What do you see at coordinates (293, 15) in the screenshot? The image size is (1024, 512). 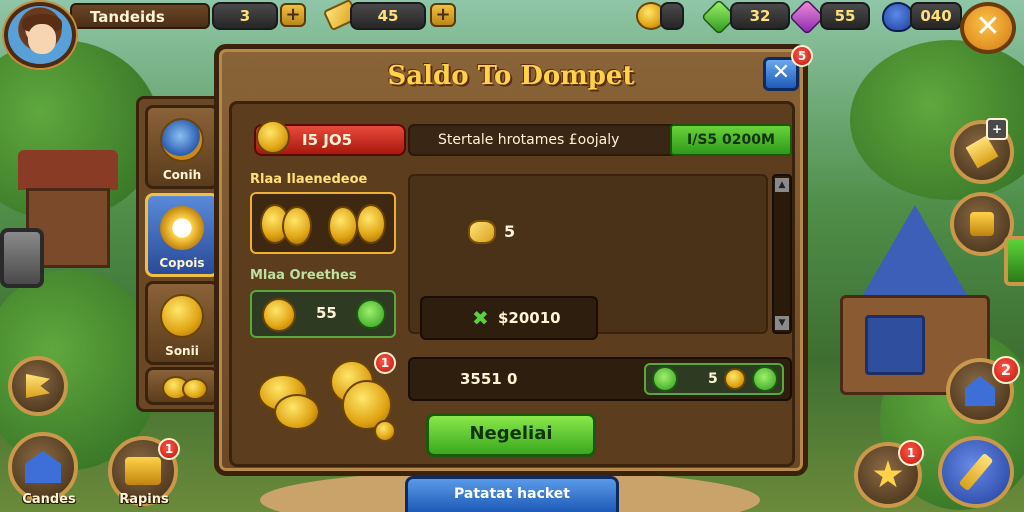 I see `resource-1-plus-button: +` at bounding box center [293, 15].